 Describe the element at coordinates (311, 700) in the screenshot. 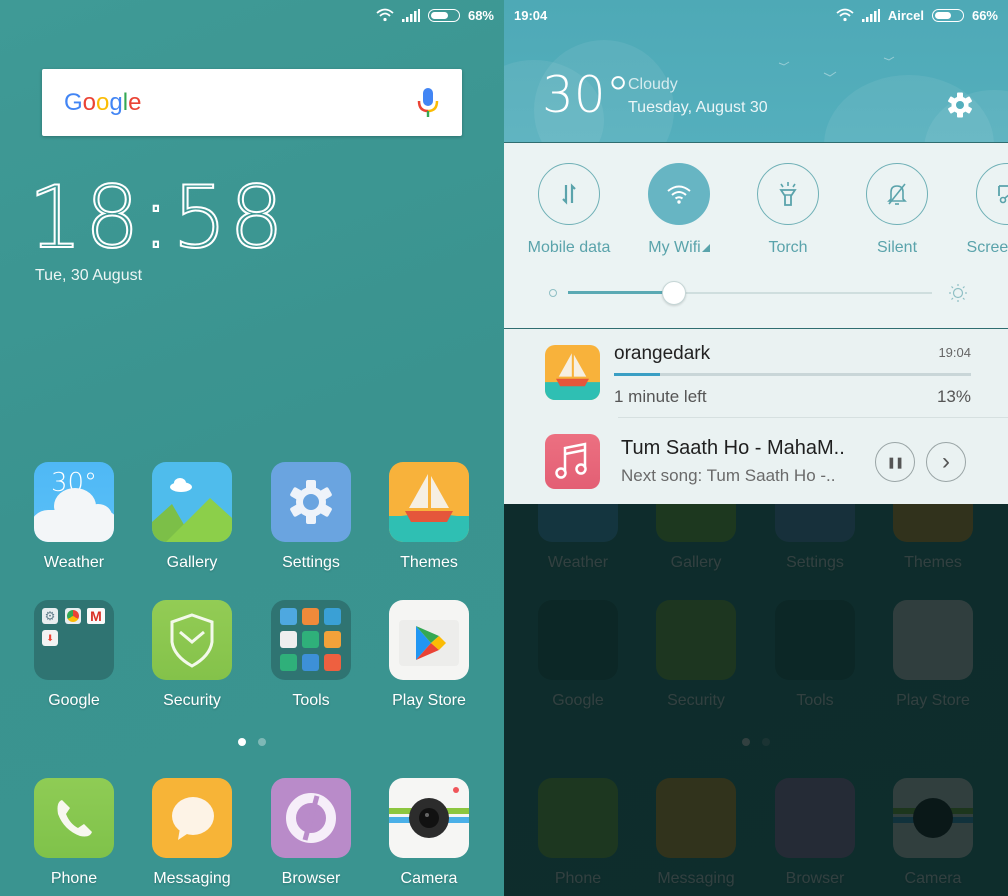

I see `app-label: Tools` at that location.